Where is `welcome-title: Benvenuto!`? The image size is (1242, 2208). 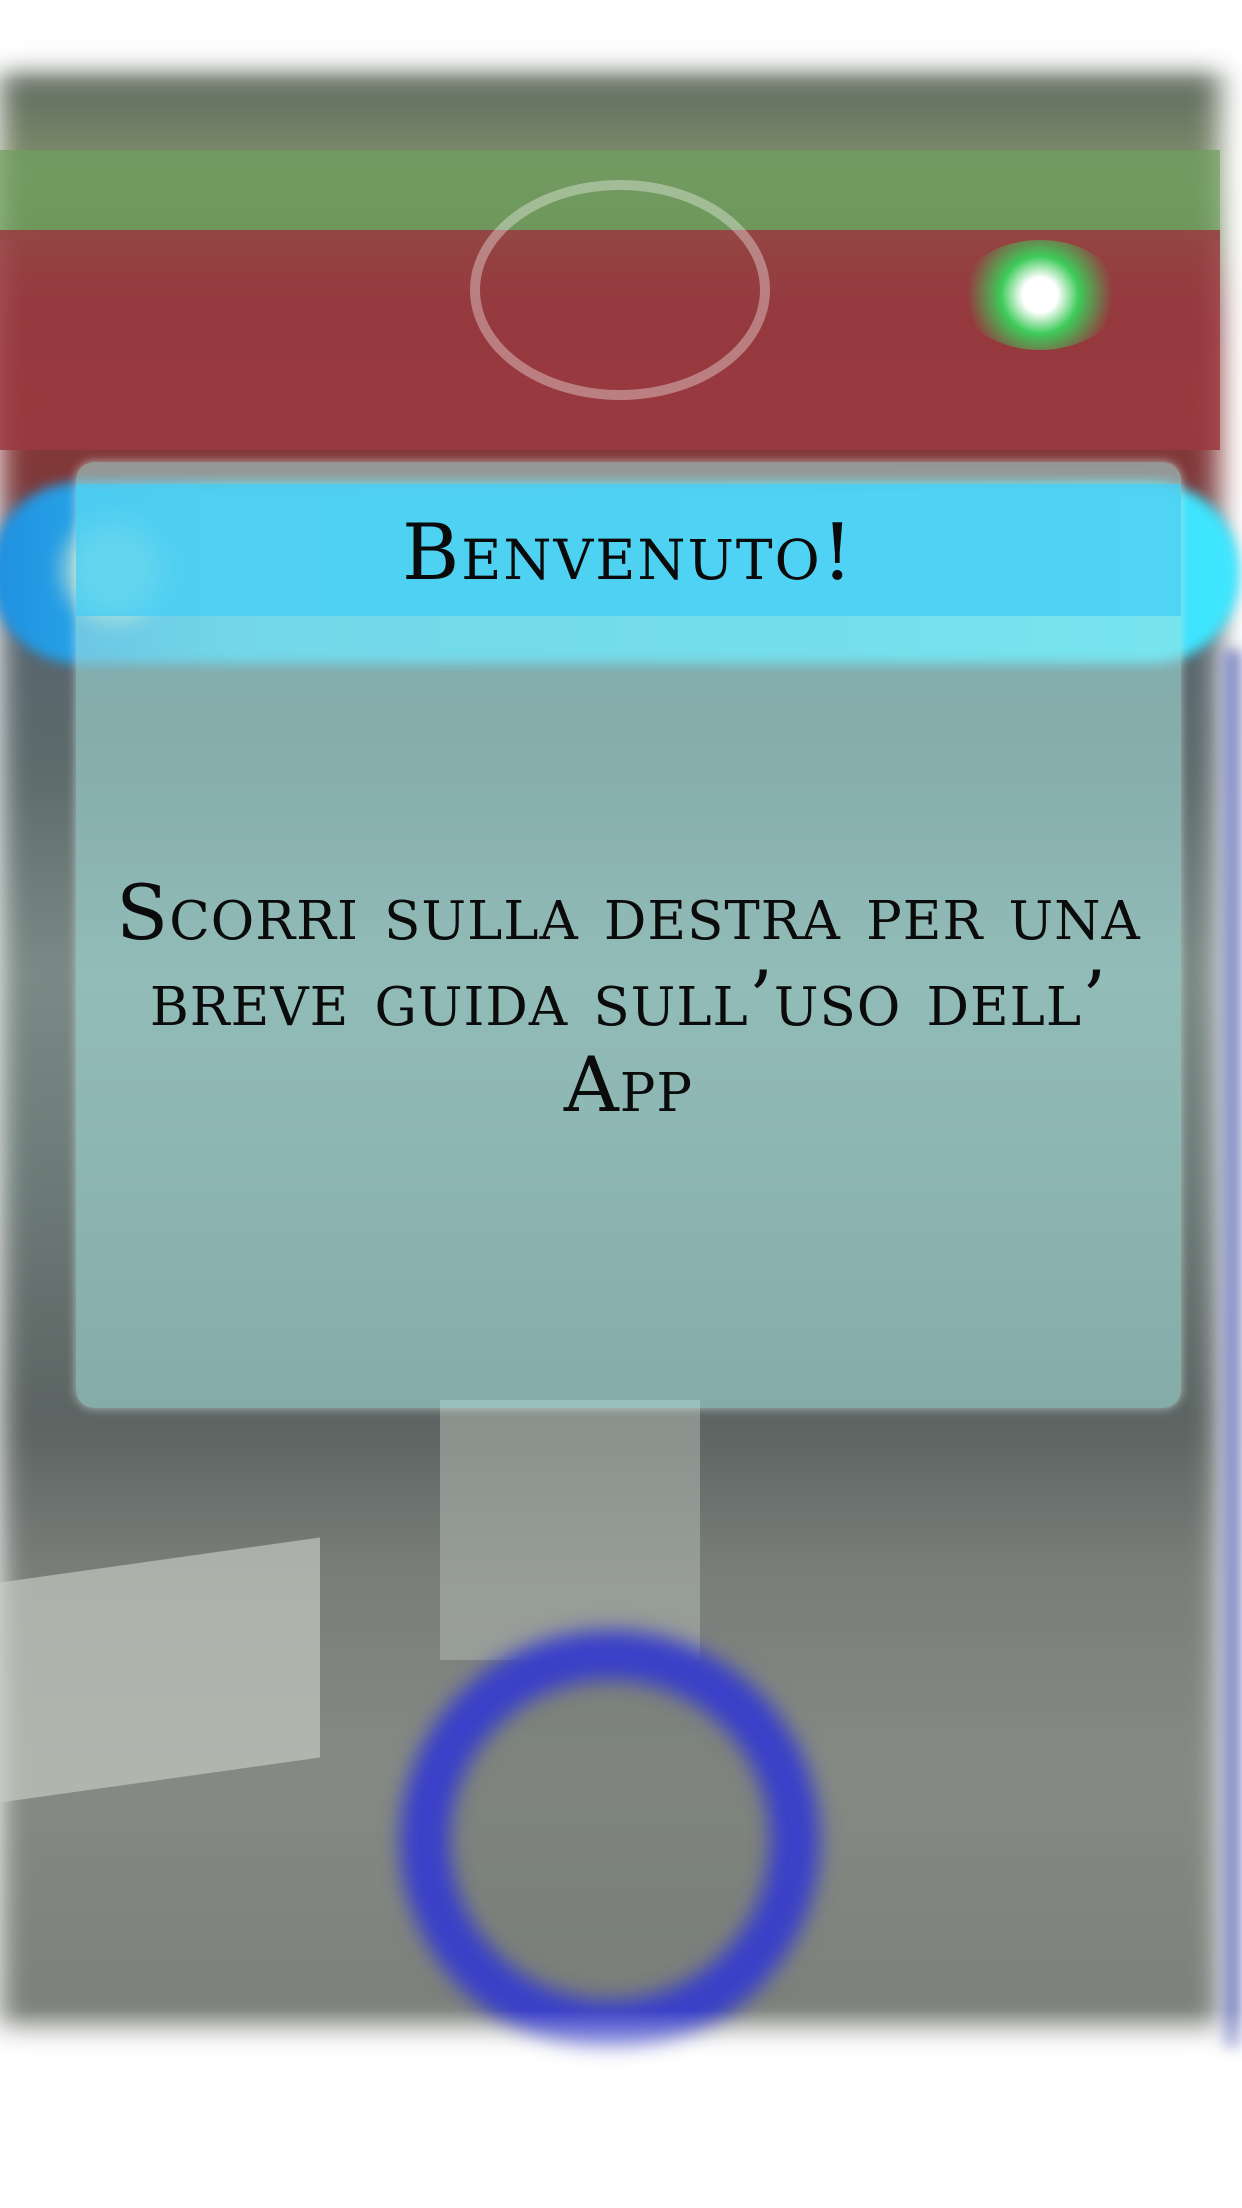 welcome-title: Benvenuto! is located at coordinates (628, 553).